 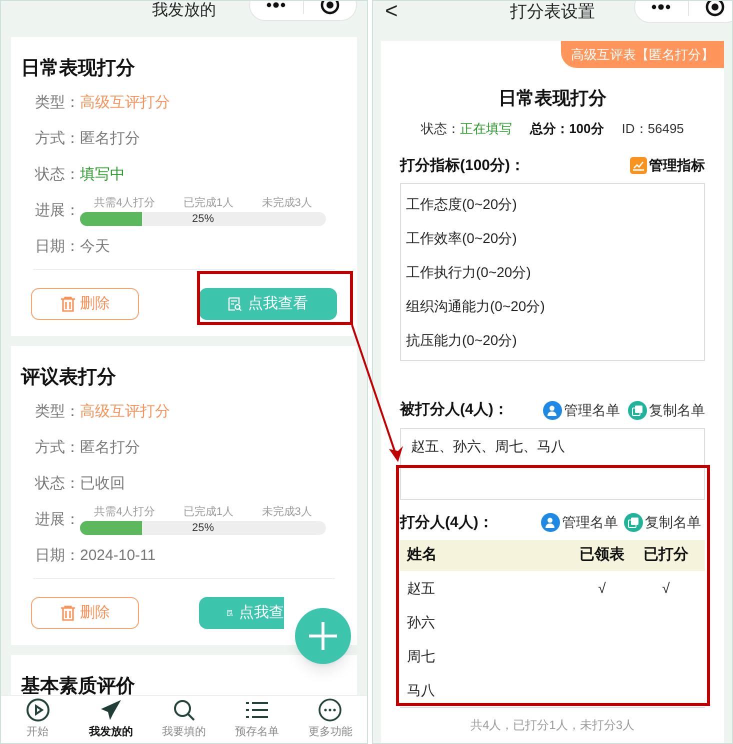 I want to click on back-button: <, so click(x=391, y=13).